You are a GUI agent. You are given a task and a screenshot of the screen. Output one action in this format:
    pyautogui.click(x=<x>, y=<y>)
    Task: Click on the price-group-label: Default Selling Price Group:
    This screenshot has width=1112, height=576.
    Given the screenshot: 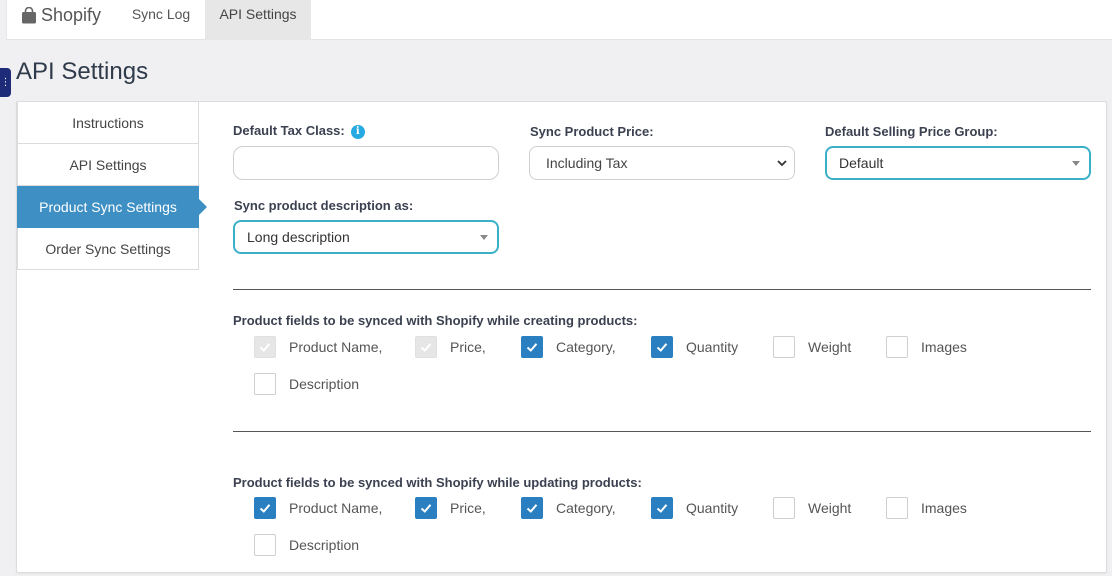 What is the action you would take?
    pyautogui.click(x=911, y=131)
    